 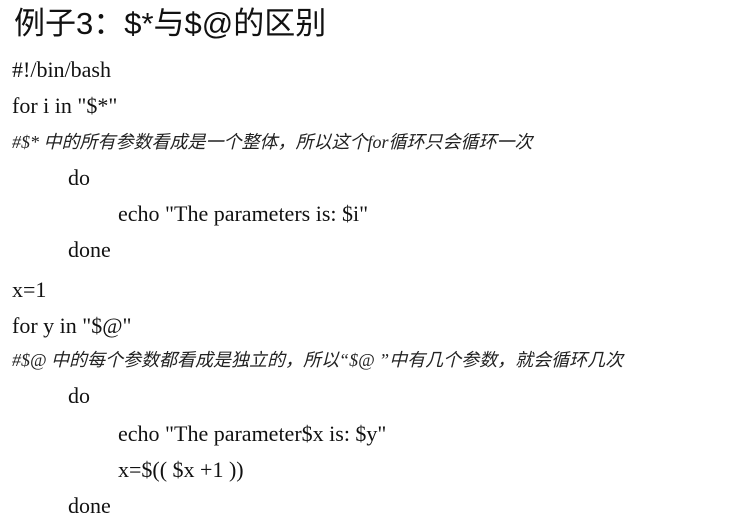 What do you see at coordinates (72, 325) in the screenshot?
I see `code-line-for-at: for y in "$@"` at bounding box center [72, 325].